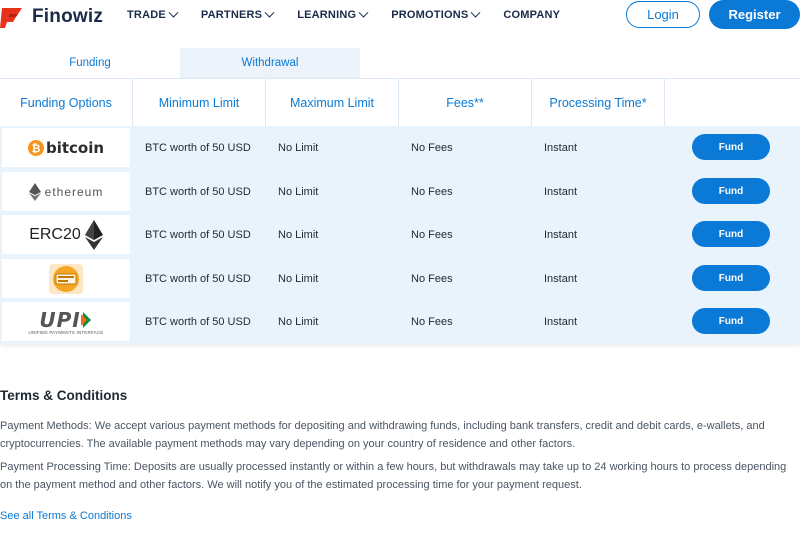  I want to click on nav-learning-label: LEARNING, so click(327, 15).